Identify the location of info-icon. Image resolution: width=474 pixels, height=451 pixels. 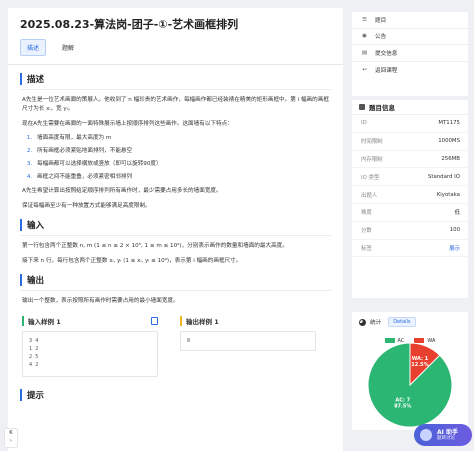
(362, 107).